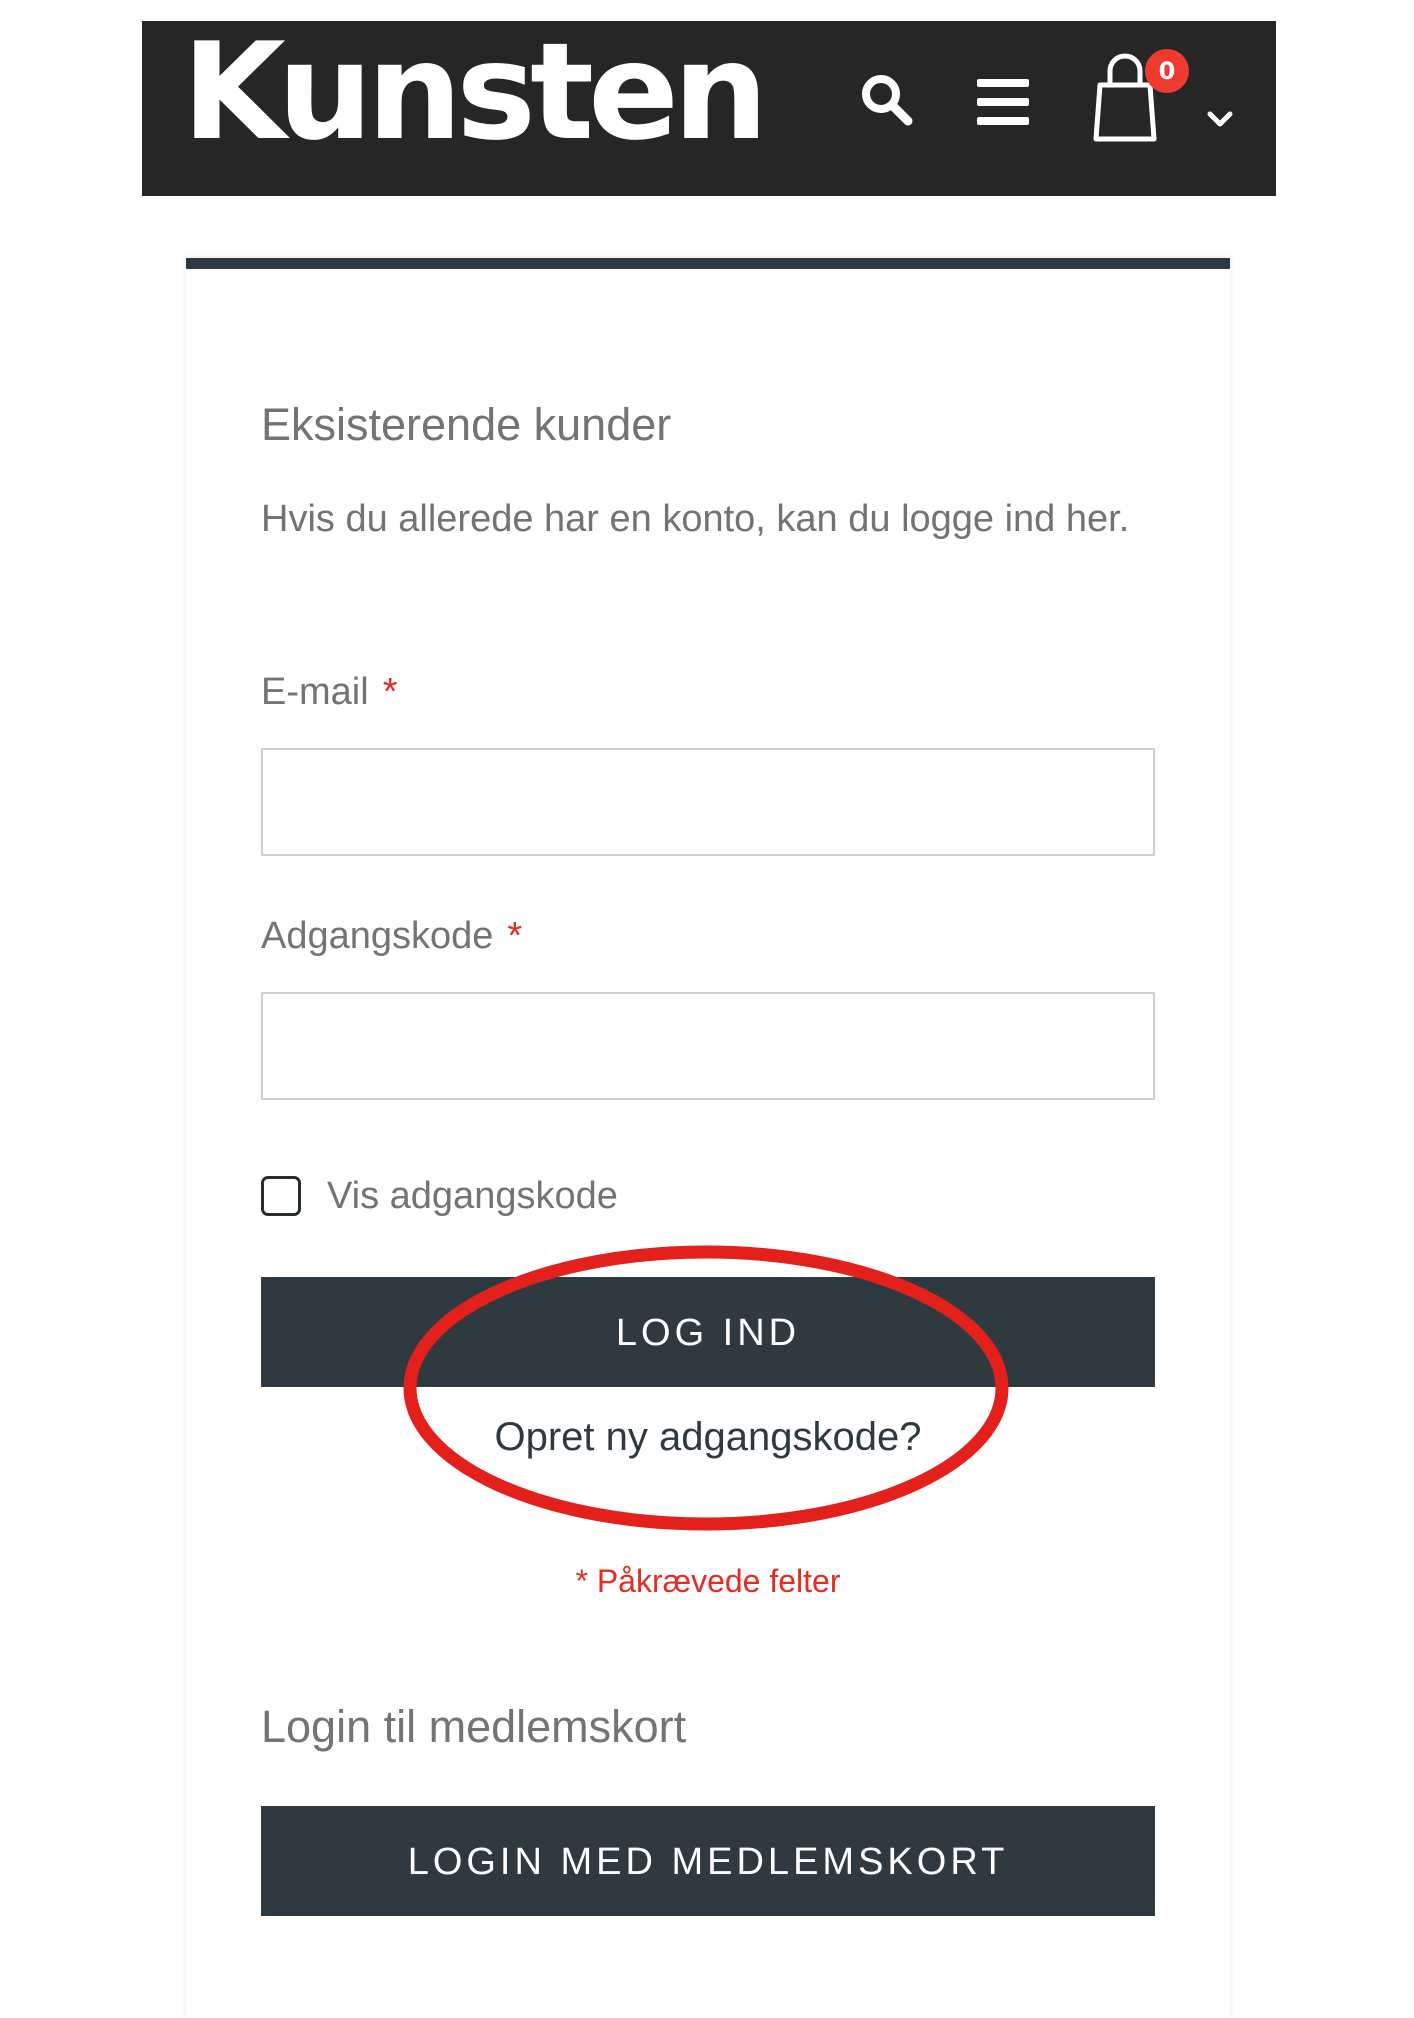  I want to click on email-field, so click(708, 802).